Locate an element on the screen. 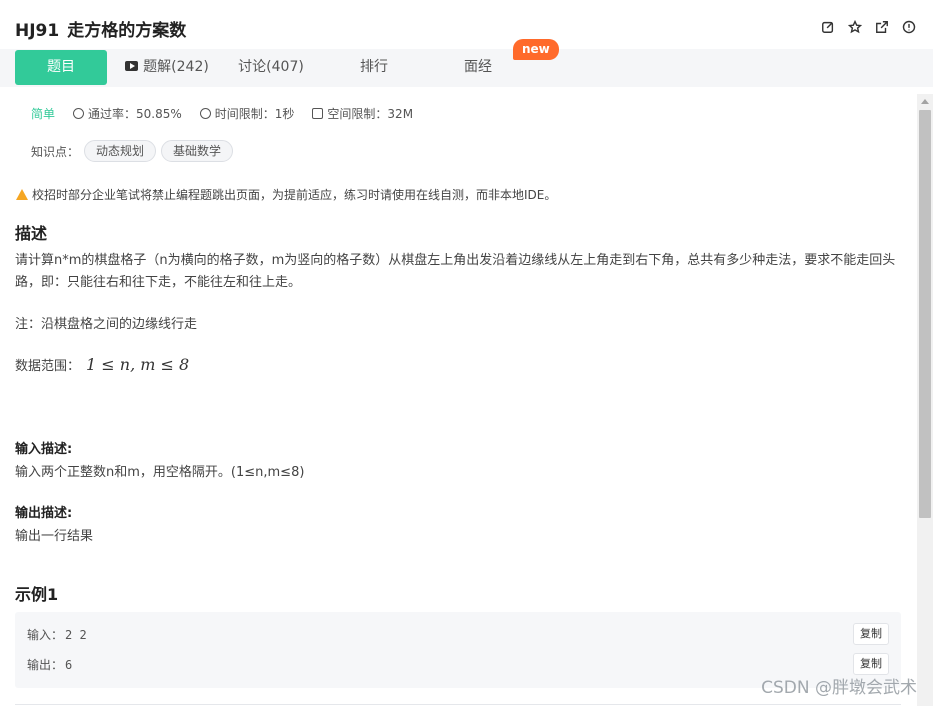 The width and height of the screenshot is (933, 706). description-note: 注：沿棋盘格之间的边缘线行走 is located at coordinates (106, 324).